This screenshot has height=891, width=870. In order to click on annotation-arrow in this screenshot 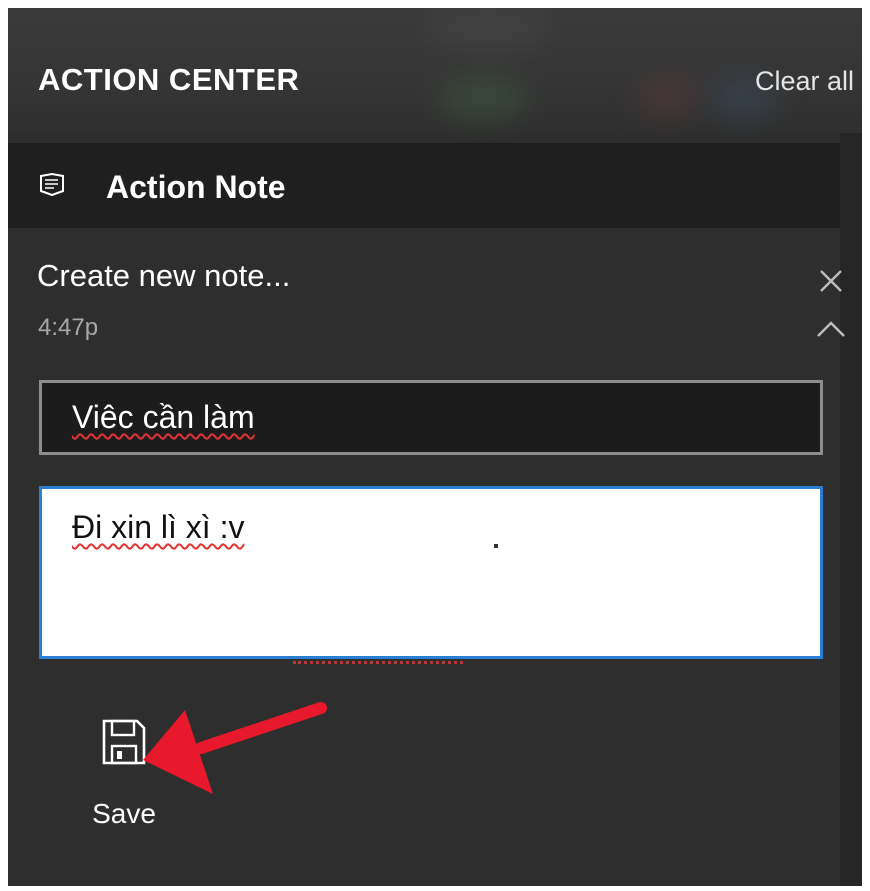, I will do `click(235, 748)`.